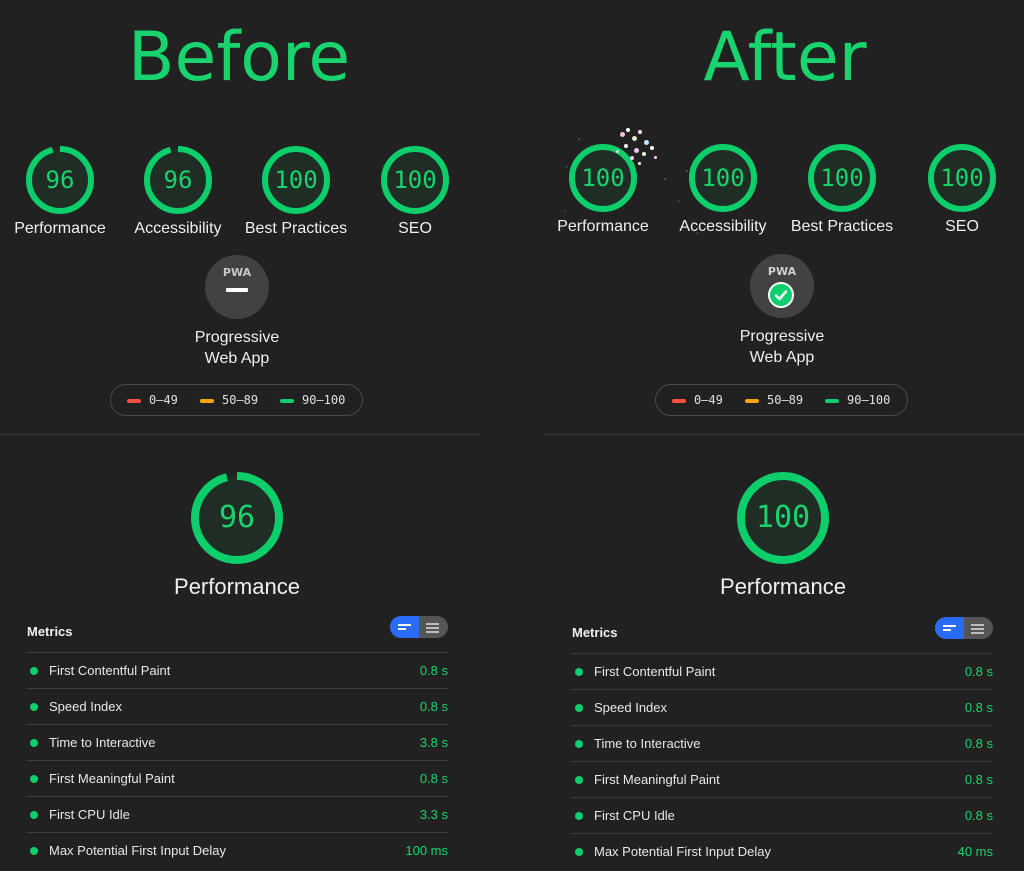 Image resolution: width=1024 pixels, height=871 pixels. I want to click on score-value: 96, so click(237, 517).